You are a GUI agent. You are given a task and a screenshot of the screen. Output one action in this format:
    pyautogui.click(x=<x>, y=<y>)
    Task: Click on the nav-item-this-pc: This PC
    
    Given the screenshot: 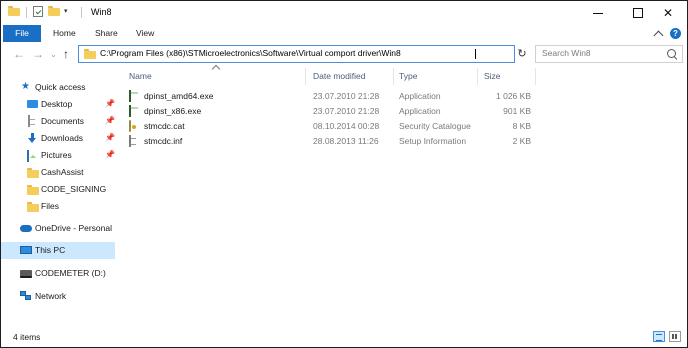 What is the action you would take?
    pyautogui.click(x=58, y=250)
    